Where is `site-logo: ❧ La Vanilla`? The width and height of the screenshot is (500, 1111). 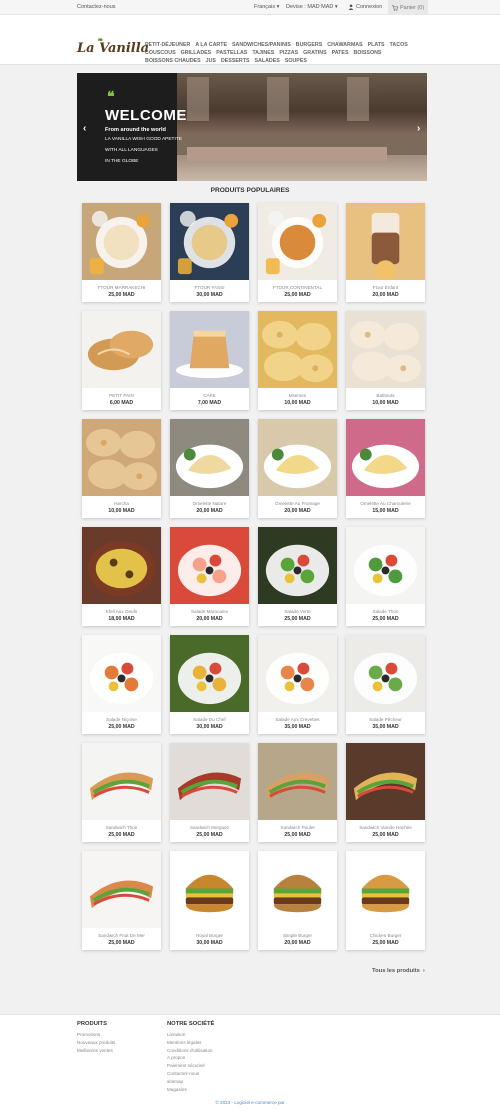 site-logo: ❧ La Vanilla is located at coordinates (113, 45).